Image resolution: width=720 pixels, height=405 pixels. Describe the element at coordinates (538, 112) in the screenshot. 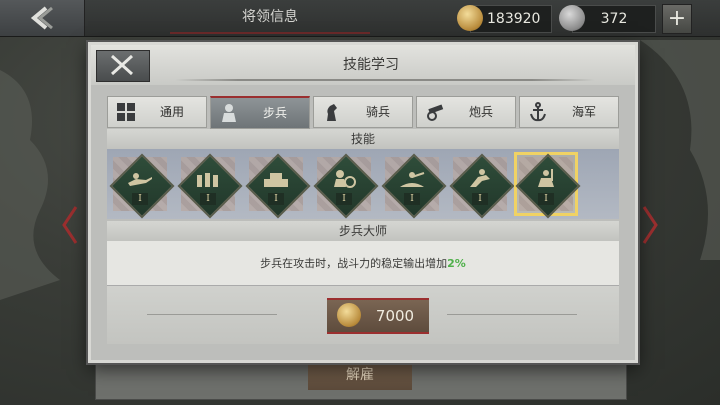

I see `anchor-icon` at that location.